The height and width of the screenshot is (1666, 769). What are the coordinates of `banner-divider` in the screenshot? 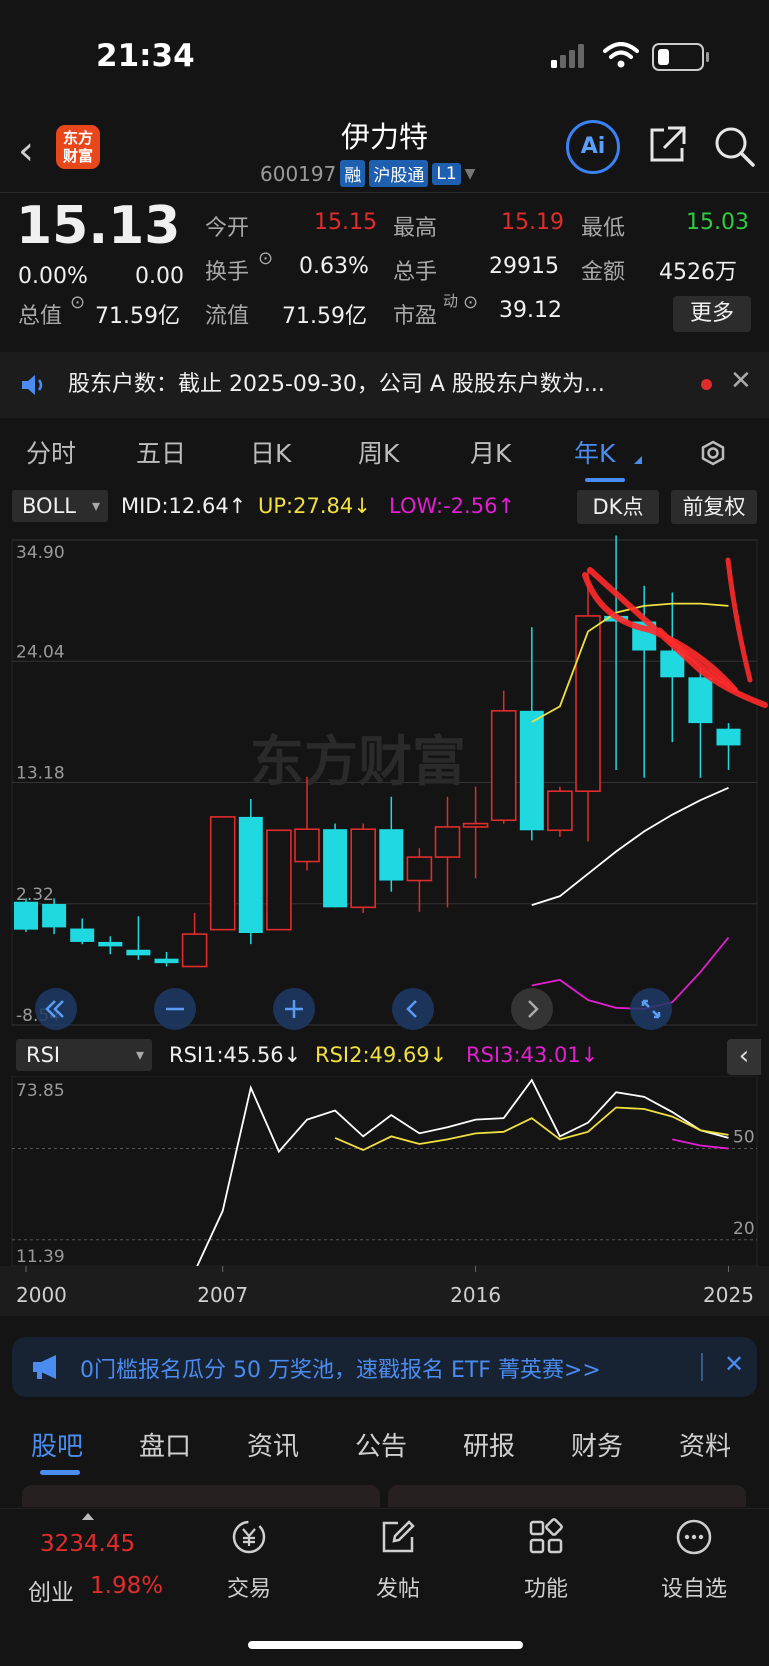 It's located at (702, 1367).